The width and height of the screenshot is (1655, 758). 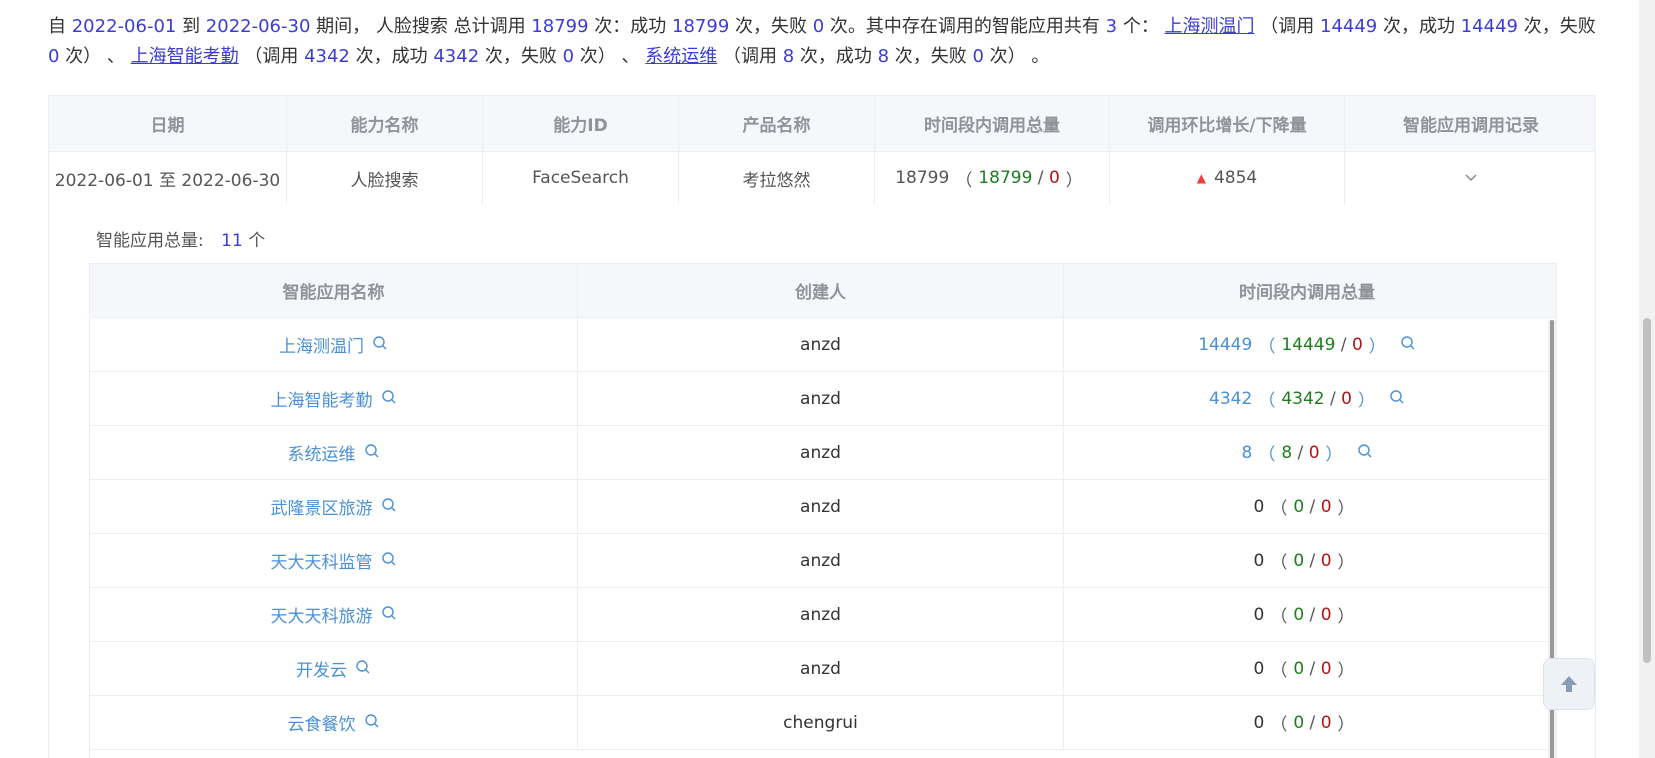 I want to click on cell-growth: ▲ 4854, so click(x=1227, y=178).